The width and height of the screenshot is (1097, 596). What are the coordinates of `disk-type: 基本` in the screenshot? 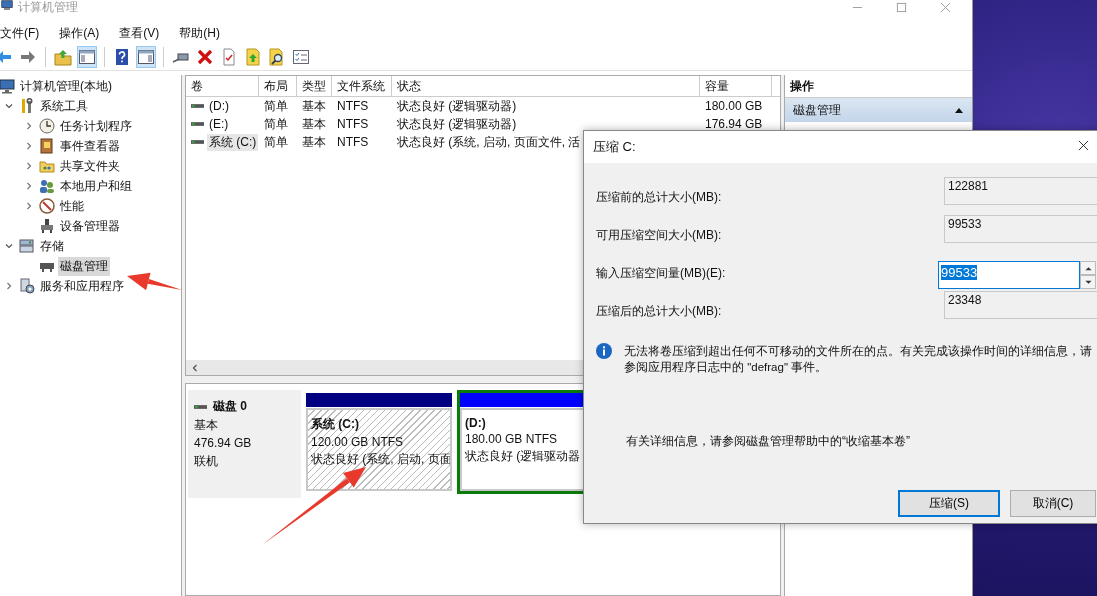 It's located at (206, 425).